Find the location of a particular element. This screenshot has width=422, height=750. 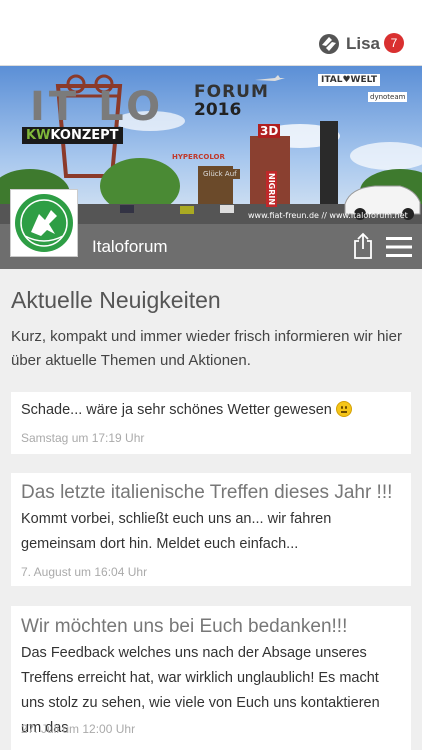

banner-nigrin-logo: NIGRIN is located at coordinates (271, 189).